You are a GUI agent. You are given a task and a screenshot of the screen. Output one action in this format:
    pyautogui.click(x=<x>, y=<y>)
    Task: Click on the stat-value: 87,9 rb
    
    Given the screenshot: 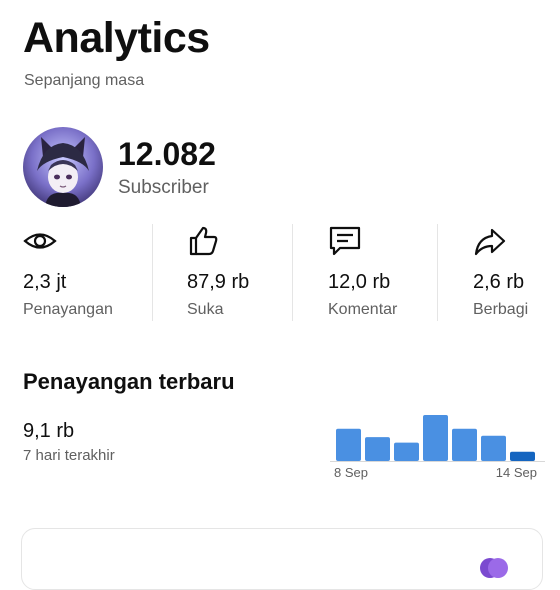 What is the action you would take?
    pyautogui.click(x=218, y=282)
    